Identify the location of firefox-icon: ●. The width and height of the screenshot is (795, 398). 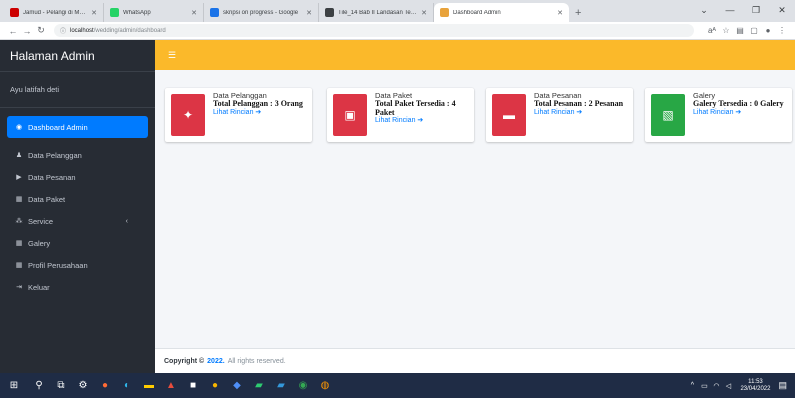
(105, 385).